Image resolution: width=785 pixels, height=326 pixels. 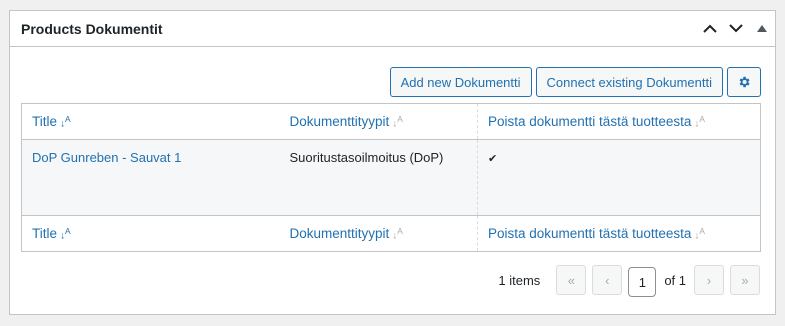 What do you see at coordinates (642, 282) in the screenshot?
I see `current-page-input` at bounding box center [642, 282].